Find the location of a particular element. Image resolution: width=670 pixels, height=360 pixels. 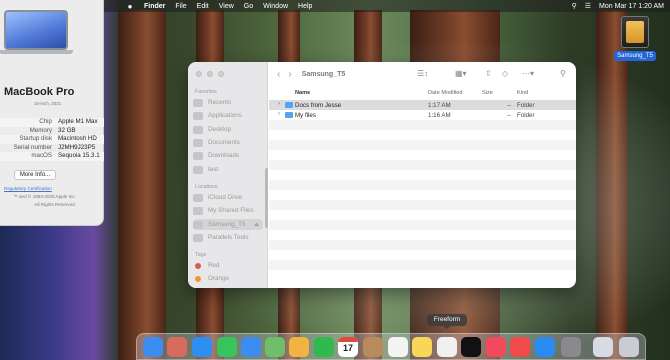

sidebar-item-label: Applications is located at coordinates (225, 115).